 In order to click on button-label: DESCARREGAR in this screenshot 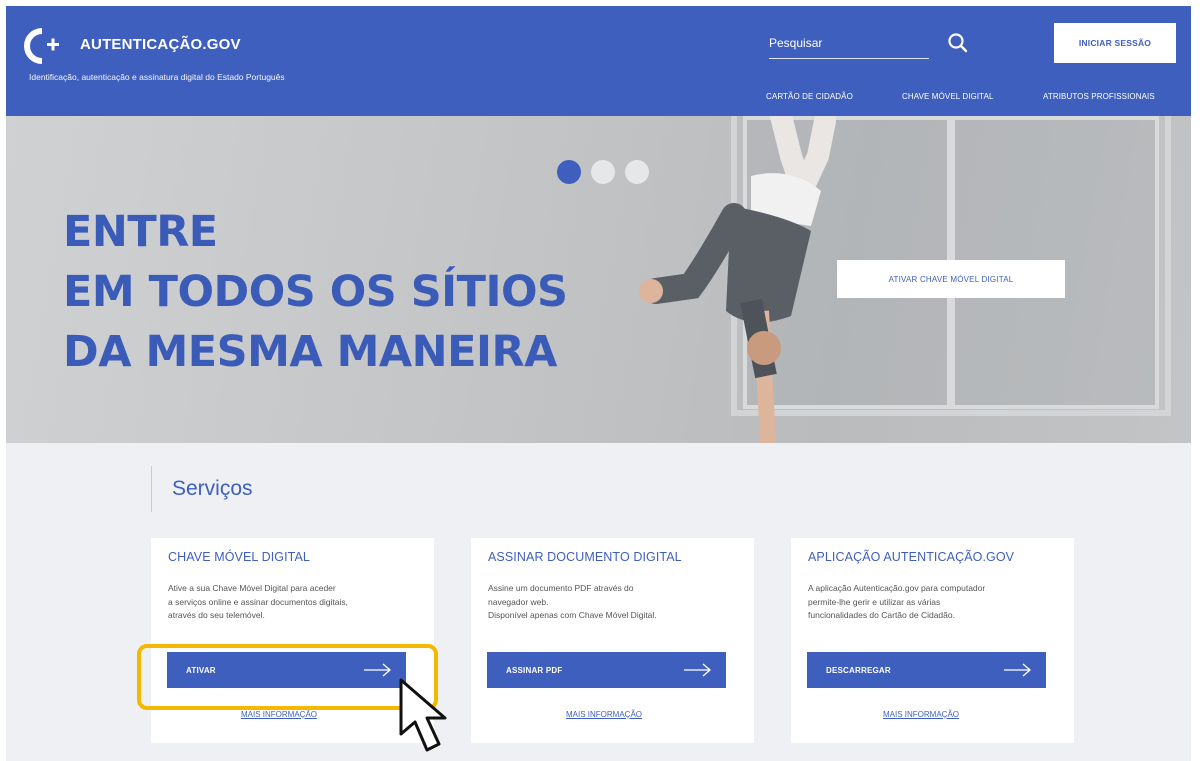, I will do `click(858, 670)`.